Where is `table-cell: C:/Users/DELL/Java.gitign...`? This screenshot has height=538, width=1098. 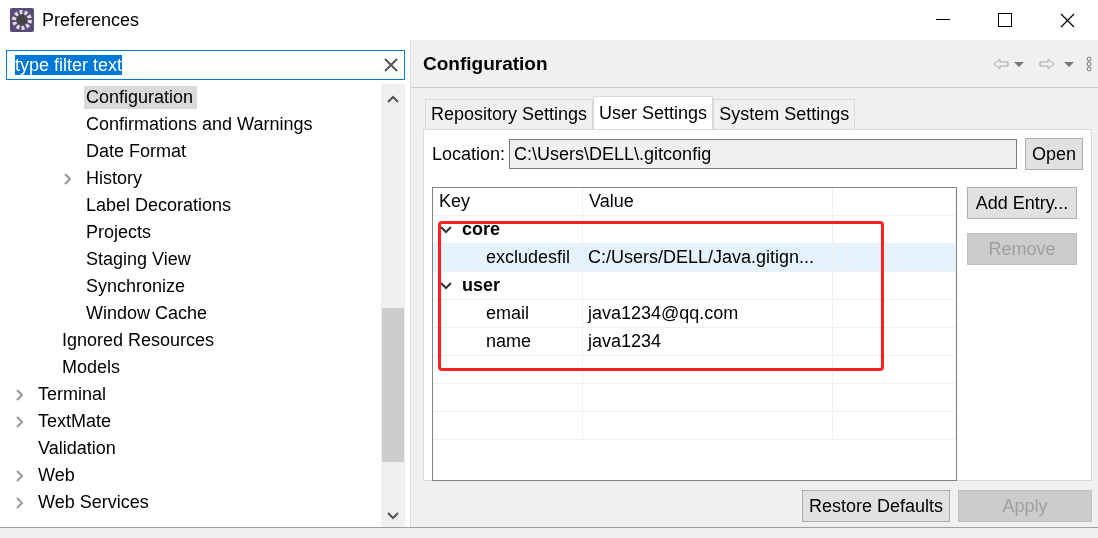
table-cell: C:/Users/DELL/Java.gitign... is located at coordinates (701, 257).